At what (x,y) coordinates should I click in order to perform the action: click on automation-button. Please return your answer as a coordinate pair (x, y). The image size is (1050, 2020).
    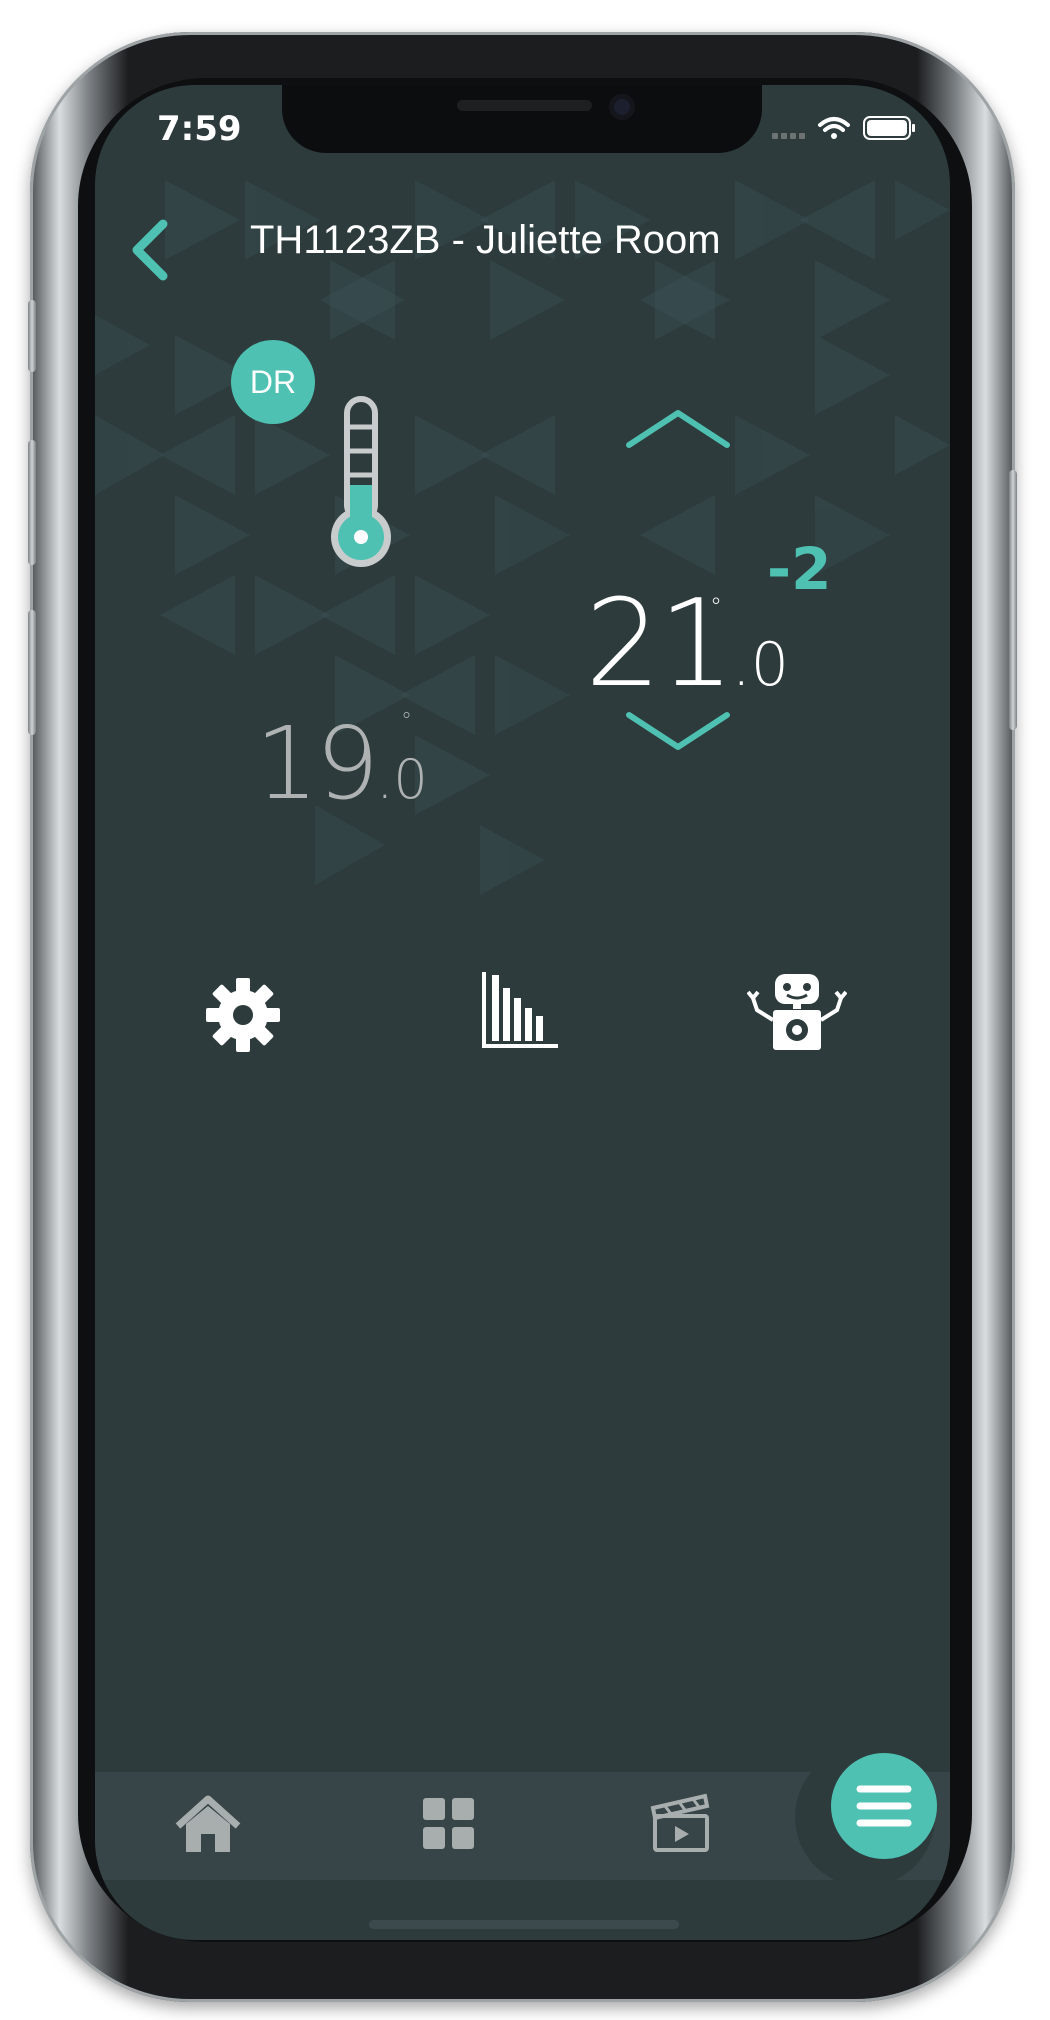
    Looking at the image, I should click on (797, 1013).